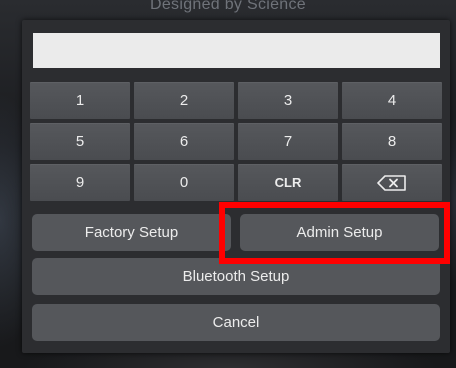  I want to click on key-2: 2, so click(184, 100).